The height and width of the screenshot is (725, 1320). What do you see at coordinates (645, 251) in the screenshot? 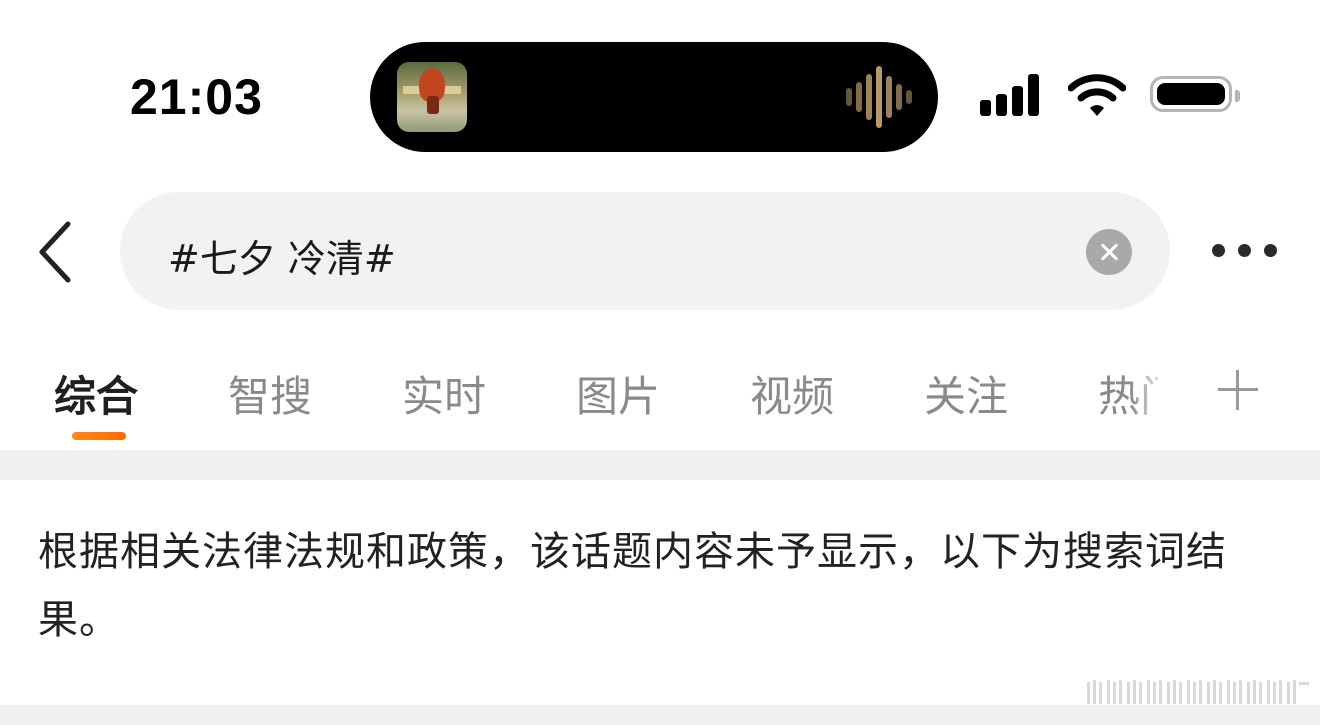
I see `search-input: #七夕 冷清#` at bounding box center [645, 251].